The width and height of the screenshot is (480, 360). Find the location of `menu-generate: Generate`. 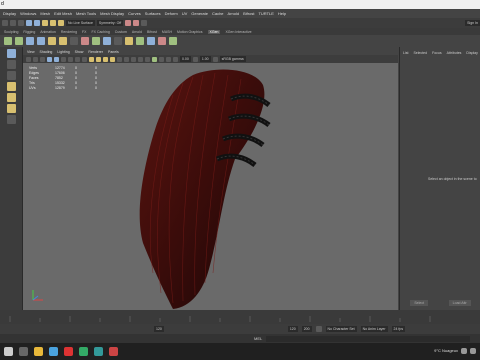

menu-generate: Generate is located at coordinates (199, 13).